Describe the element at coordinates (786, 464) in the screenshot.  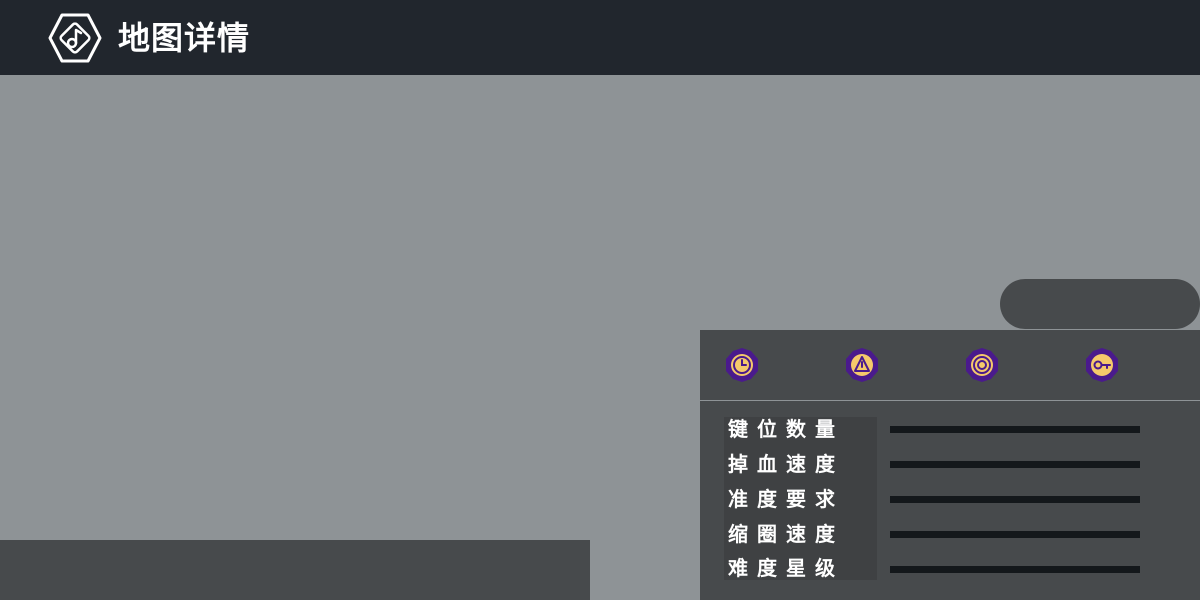
I see `stat-label-hp-drain: 掉血速度` at that location.